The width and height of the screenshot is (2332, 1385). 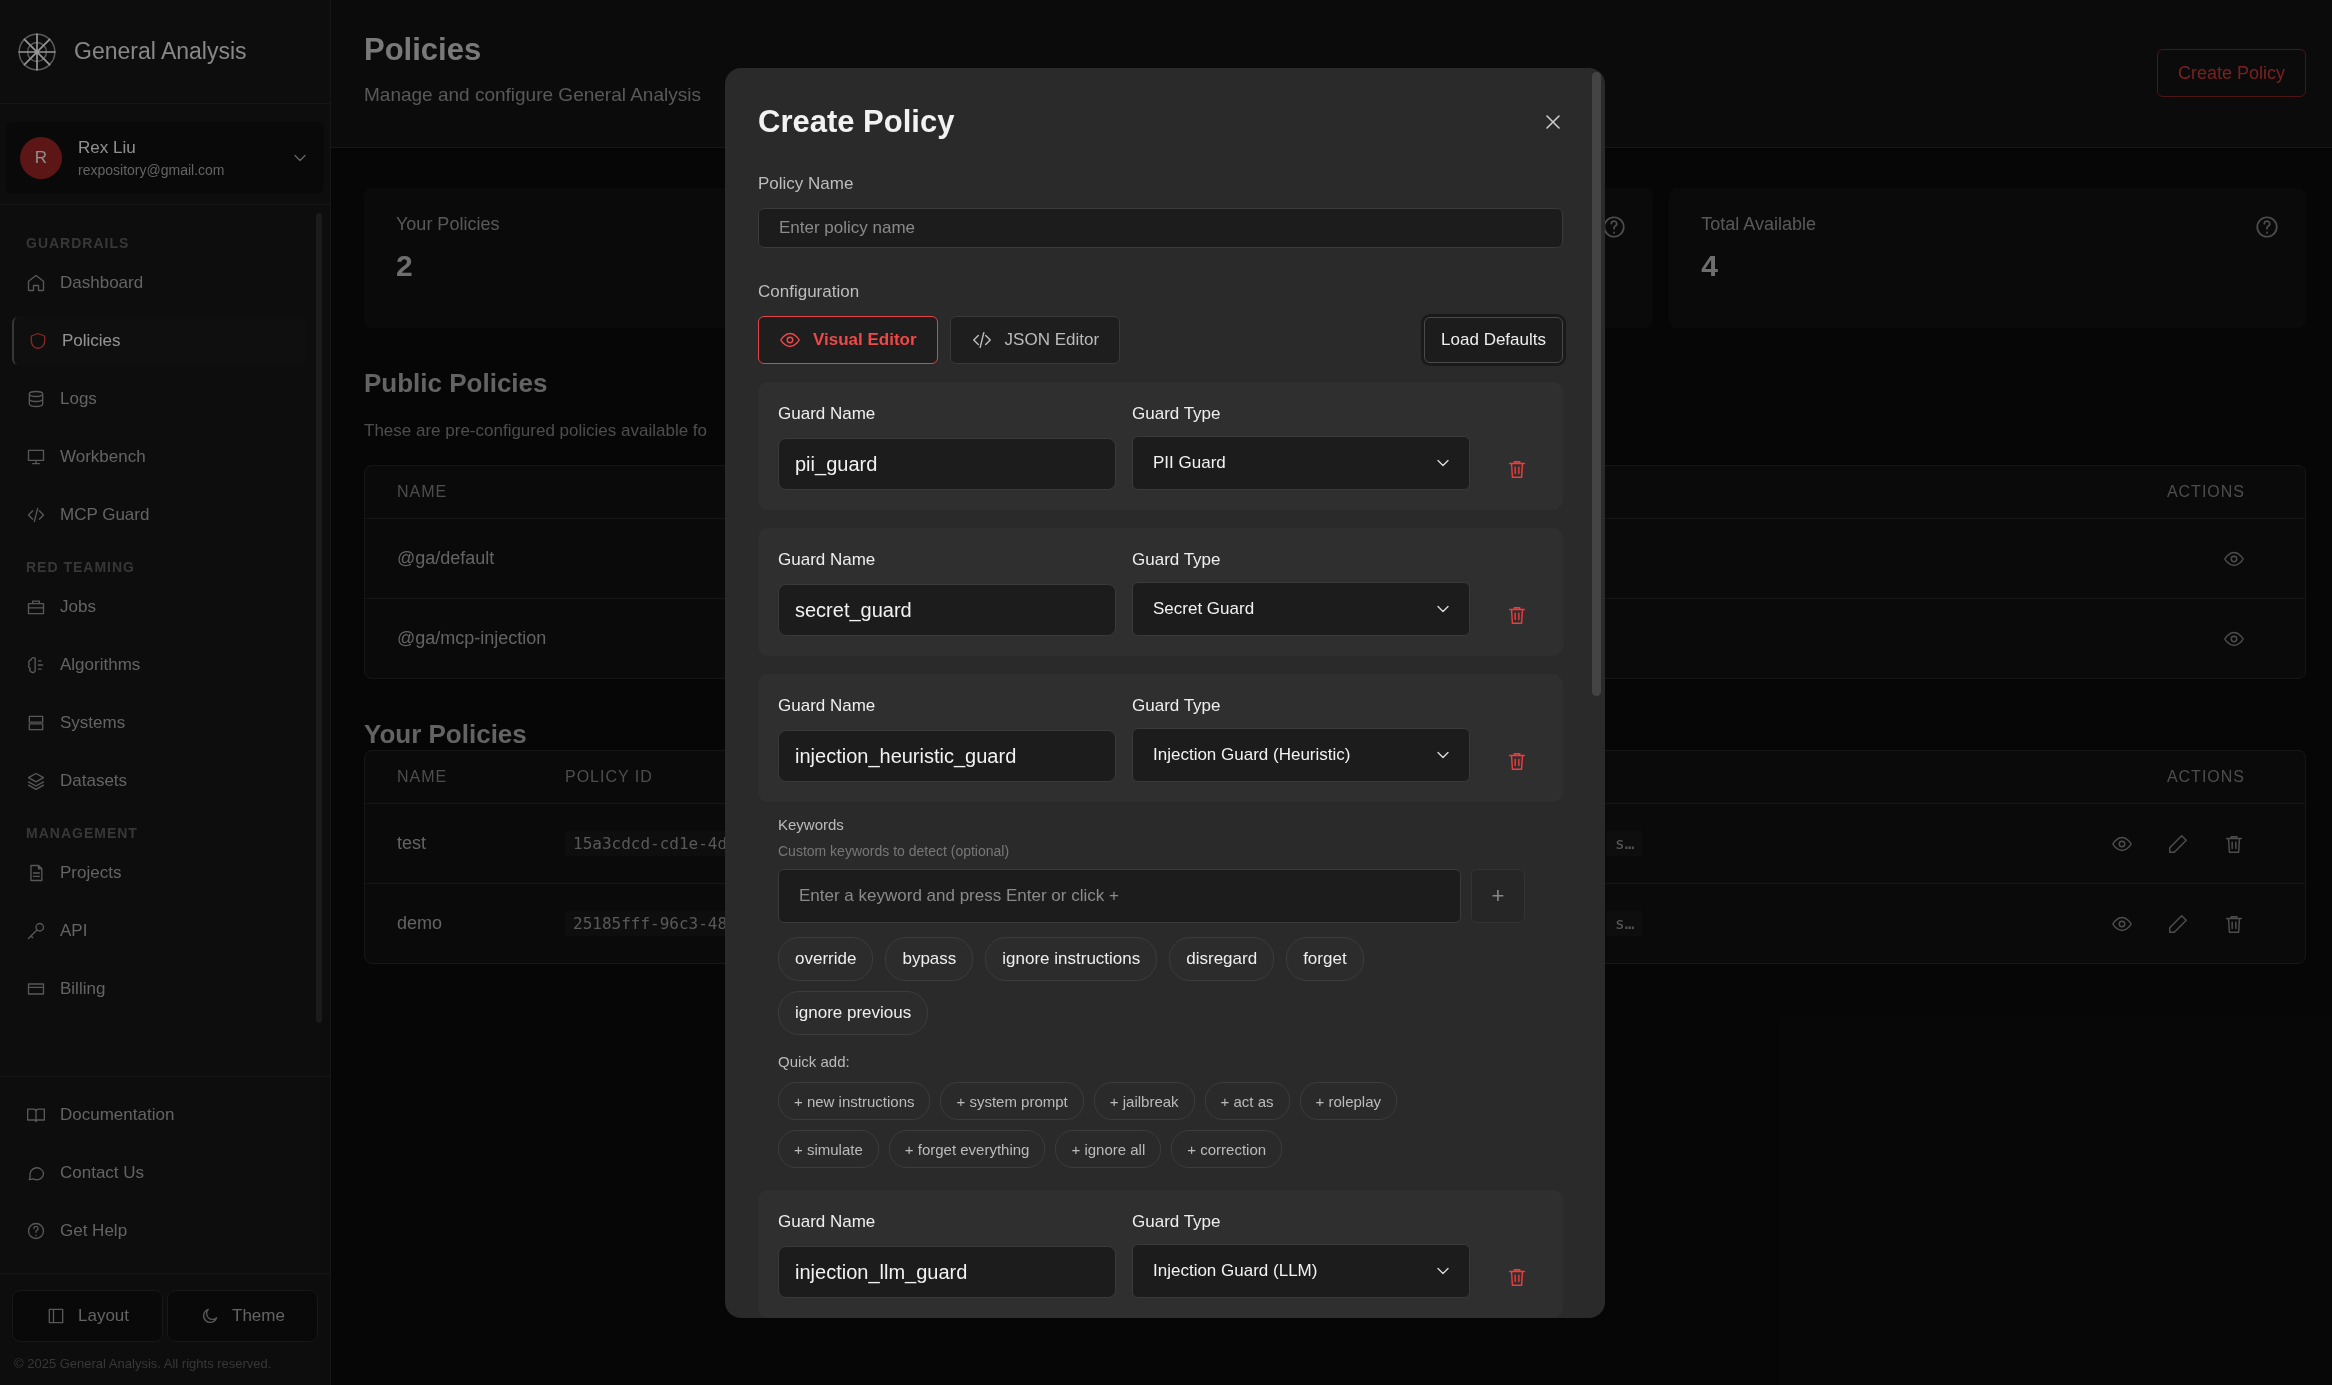 What do you see at coordinates (1071, 959) in the screenshot?
I see `keyword-chip: ignore instructions` at bounding box center [1071, 959].